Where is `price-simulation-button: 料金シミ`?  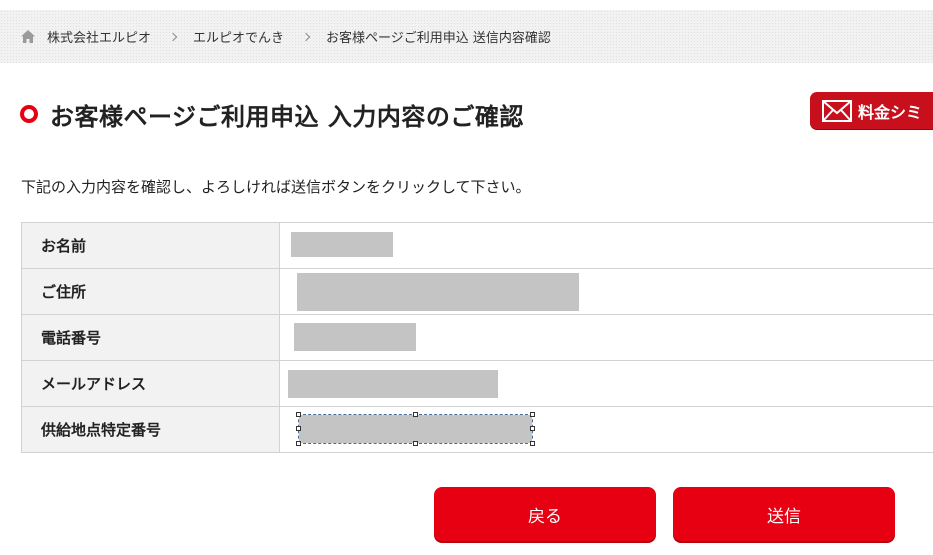 price-simulation-button: 料金シミ is located at coordinates (871, 110).